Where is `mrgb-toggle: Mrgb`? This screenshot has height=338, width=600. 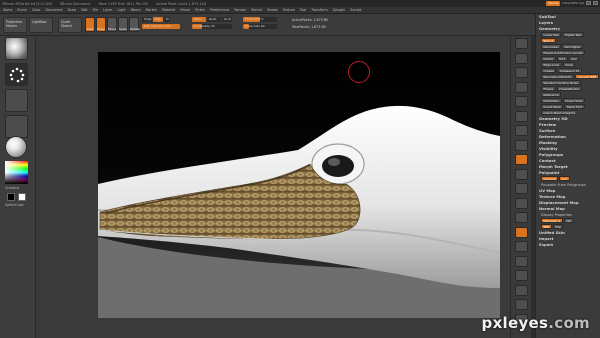
mrgb-toggle: Mrgb is located at coordinates (147, 19).